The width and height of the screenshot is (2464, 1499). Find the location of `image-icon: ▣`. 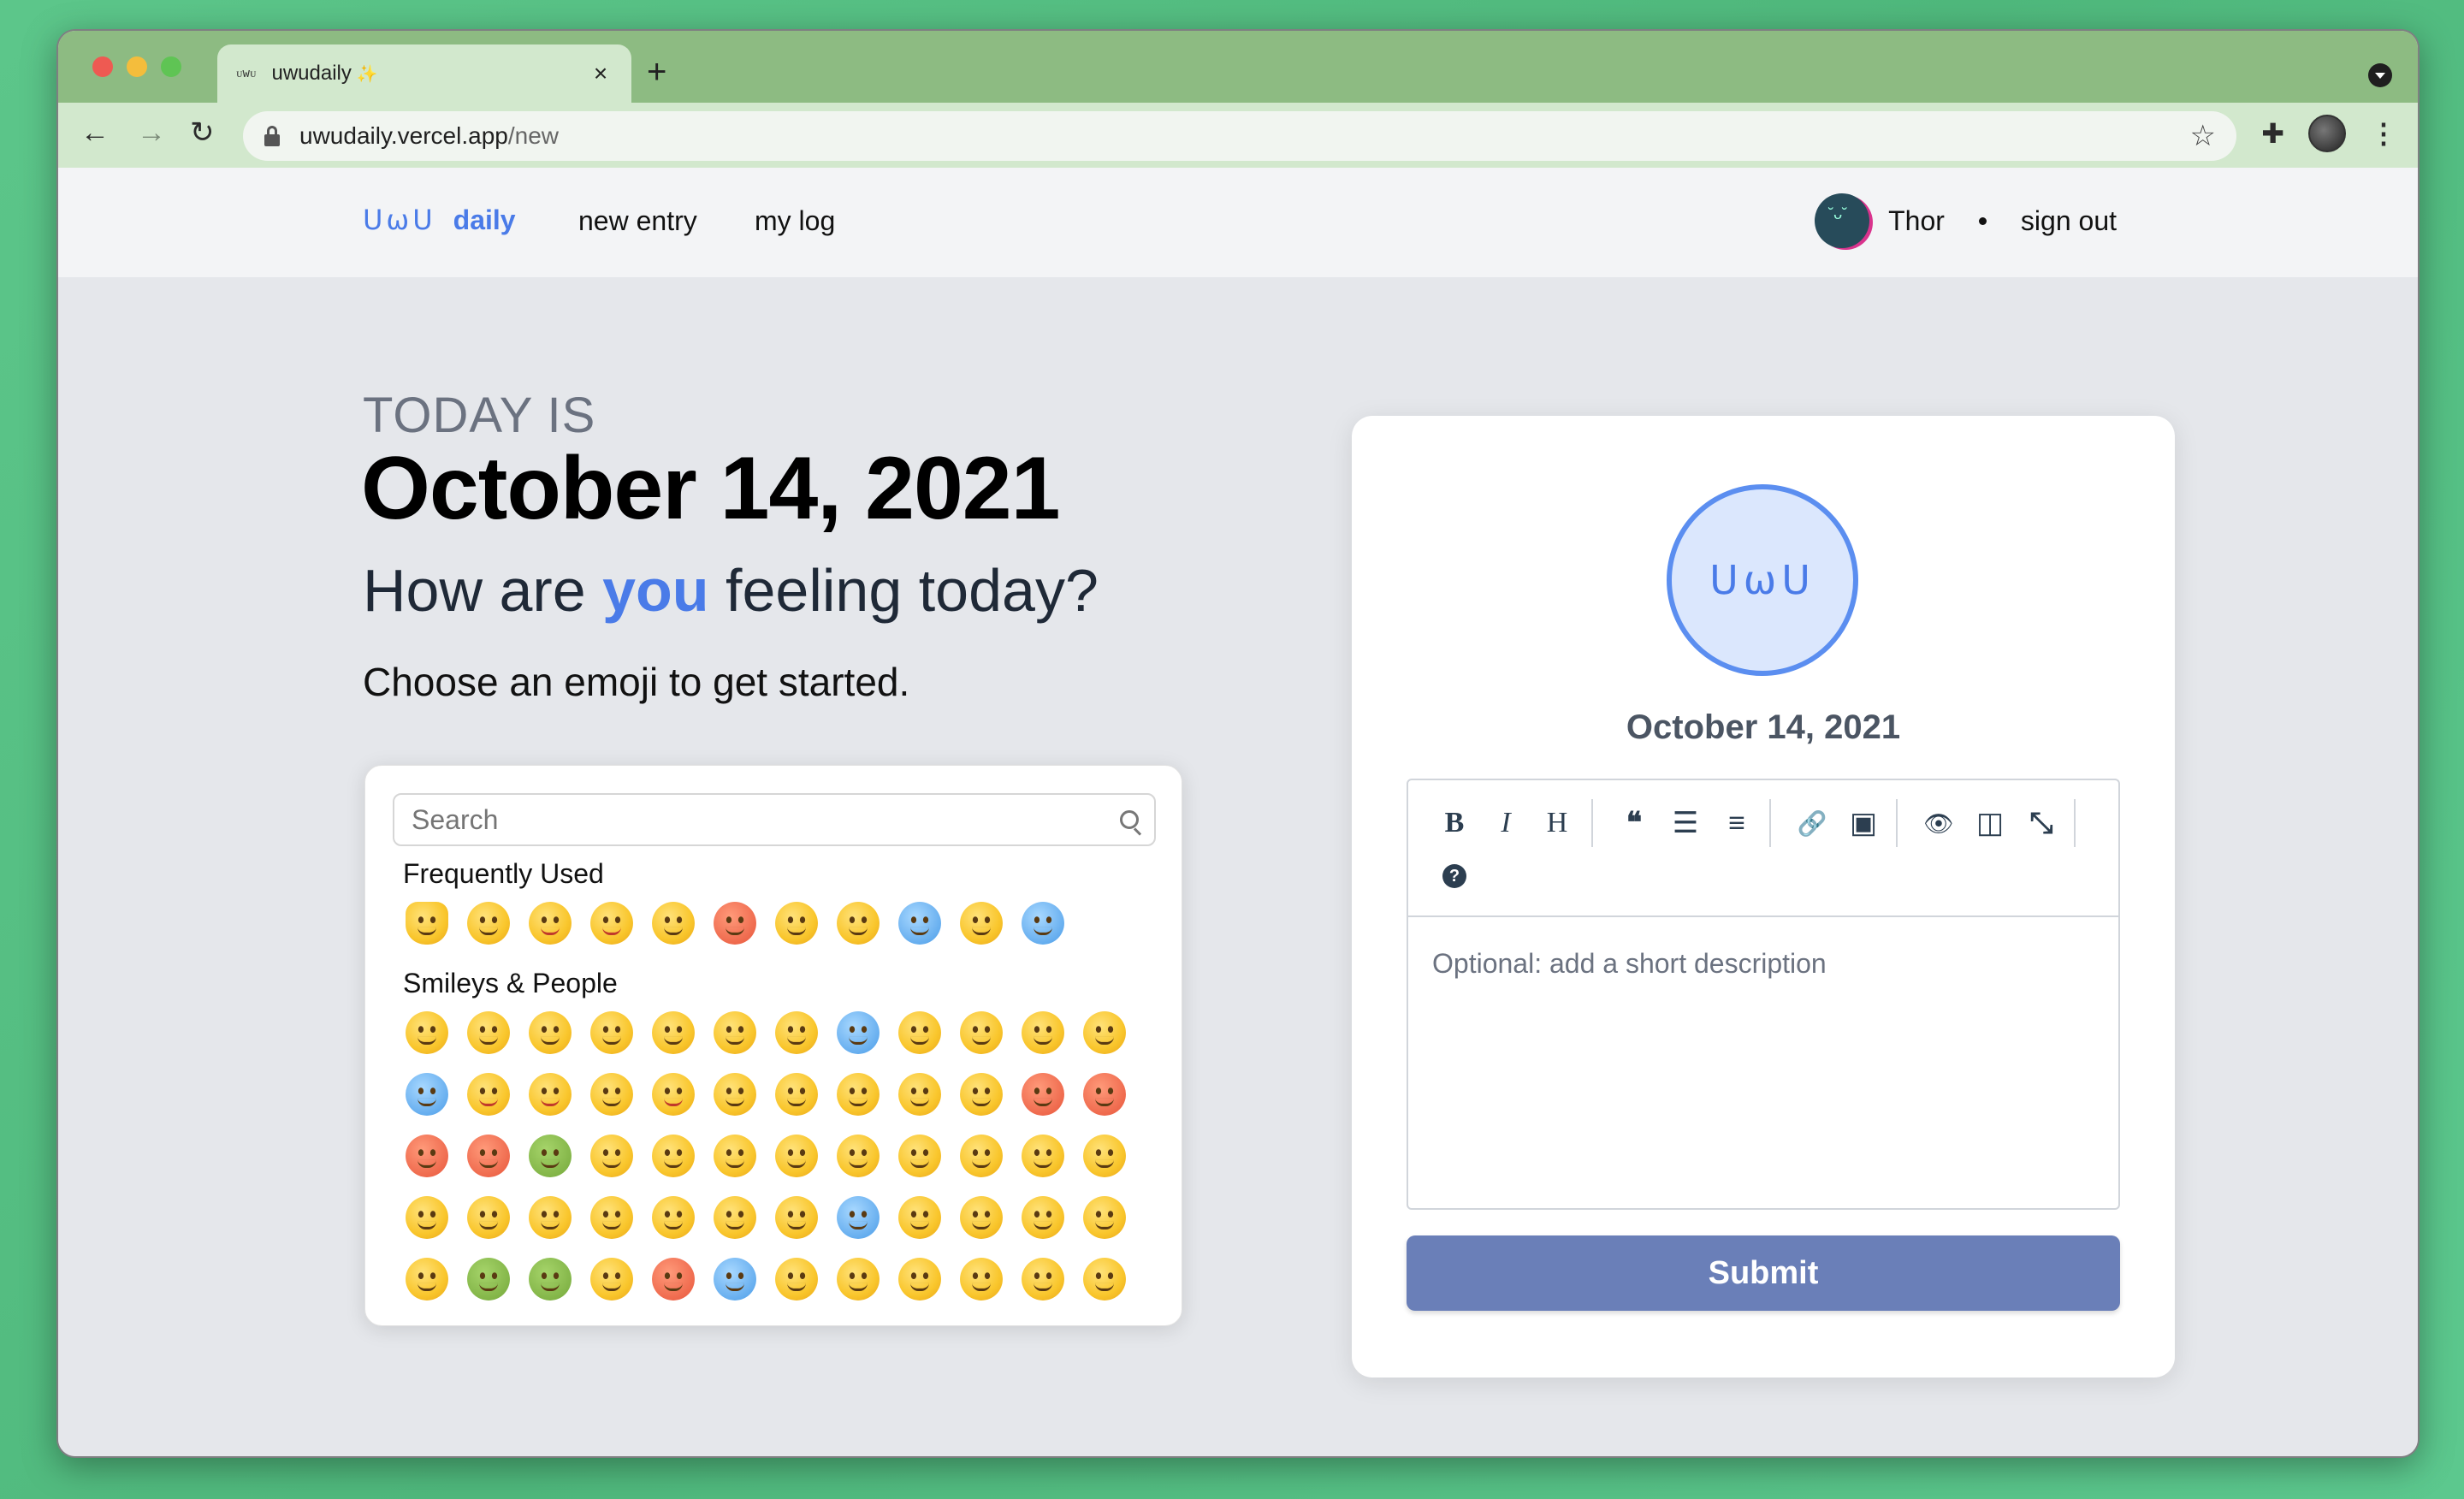

image-icon: ▣ is located at coordinates (1863, 823).